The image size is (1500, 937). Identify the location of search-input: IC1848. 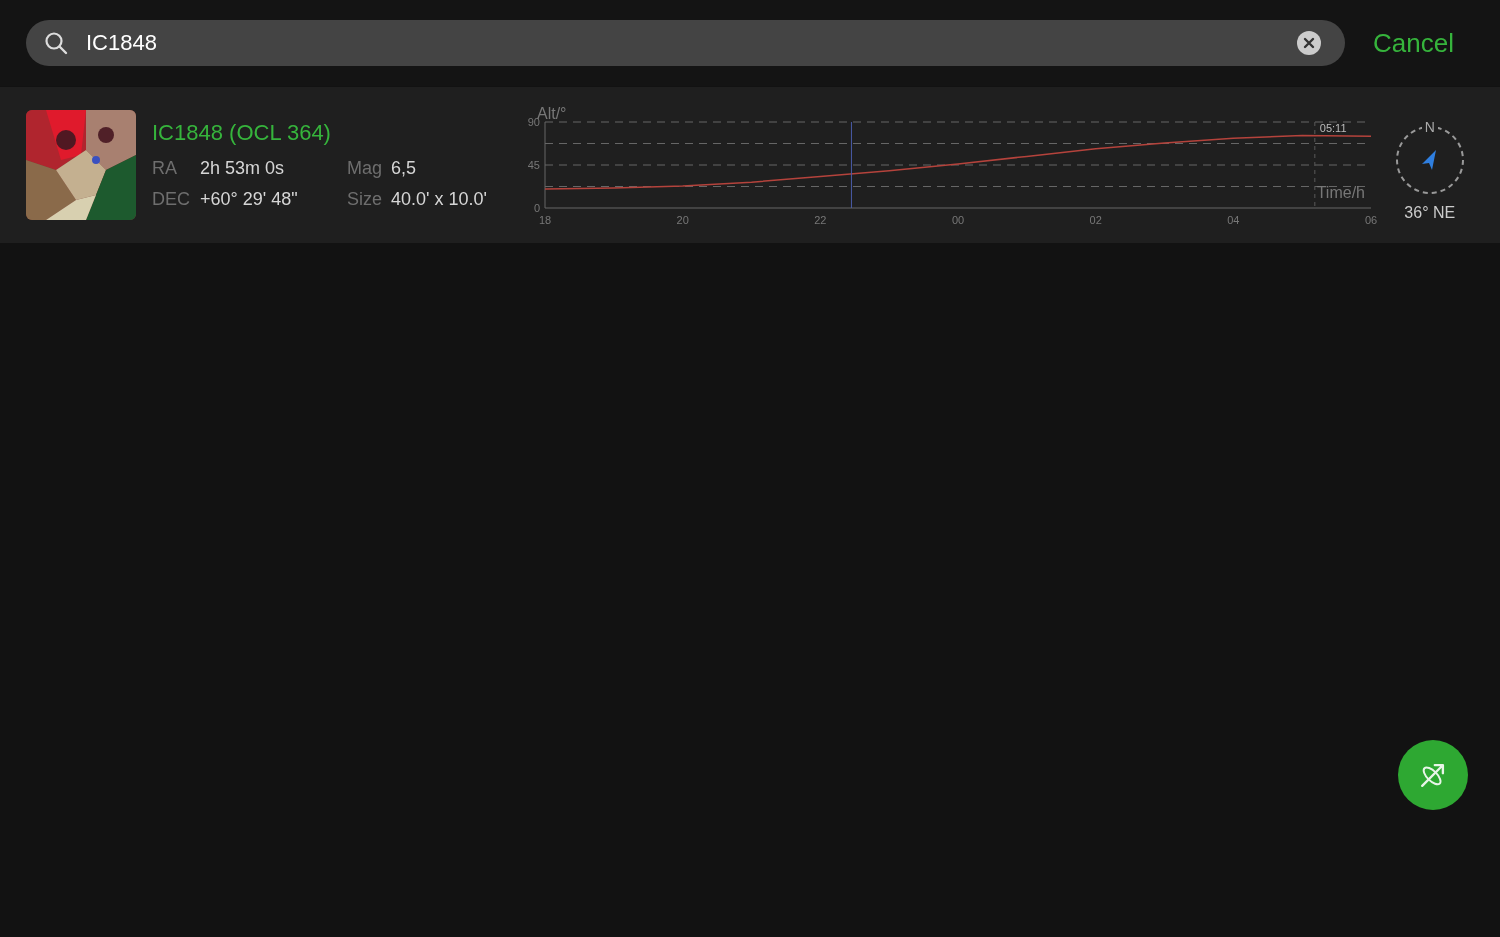
(683, 43).